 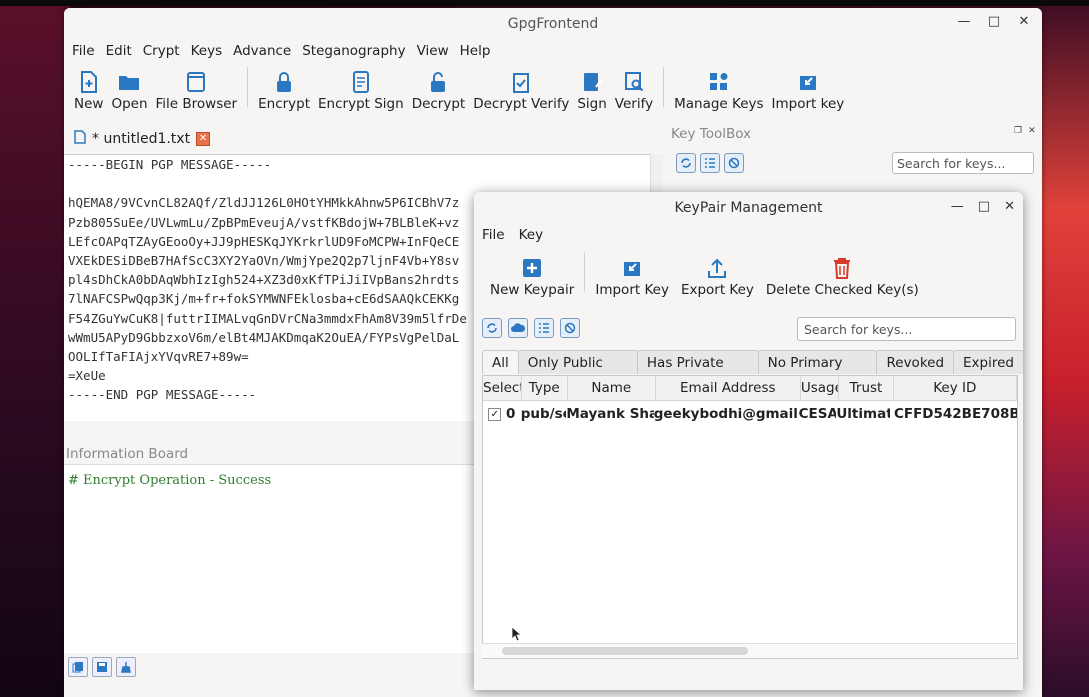 What do you see at coordinates (609, 414) in the screenshot?
I see `row-name: Mayank Sharma` at bounding box center [609, 414].